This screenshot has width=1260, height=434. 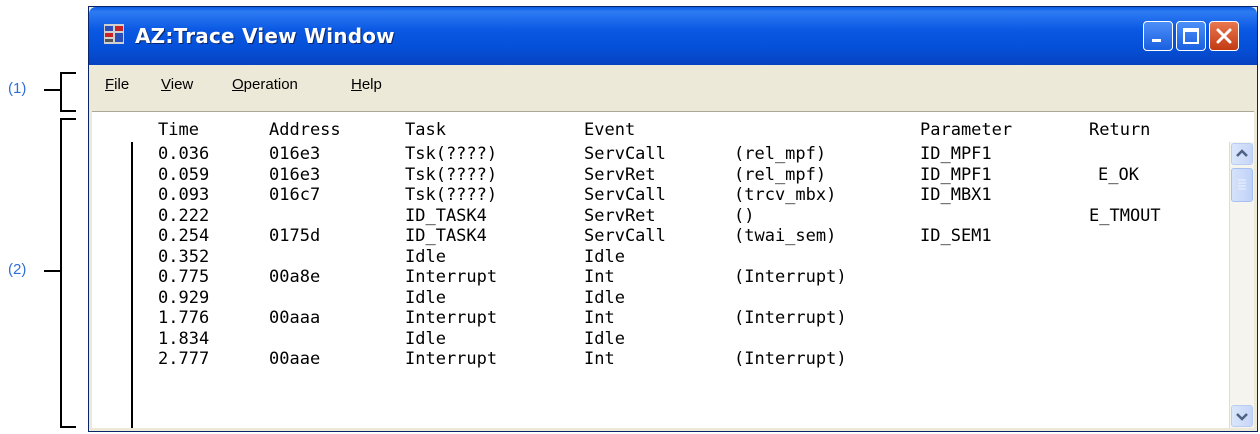 I want to click on maximize-button, so click(x=1191, y=36).